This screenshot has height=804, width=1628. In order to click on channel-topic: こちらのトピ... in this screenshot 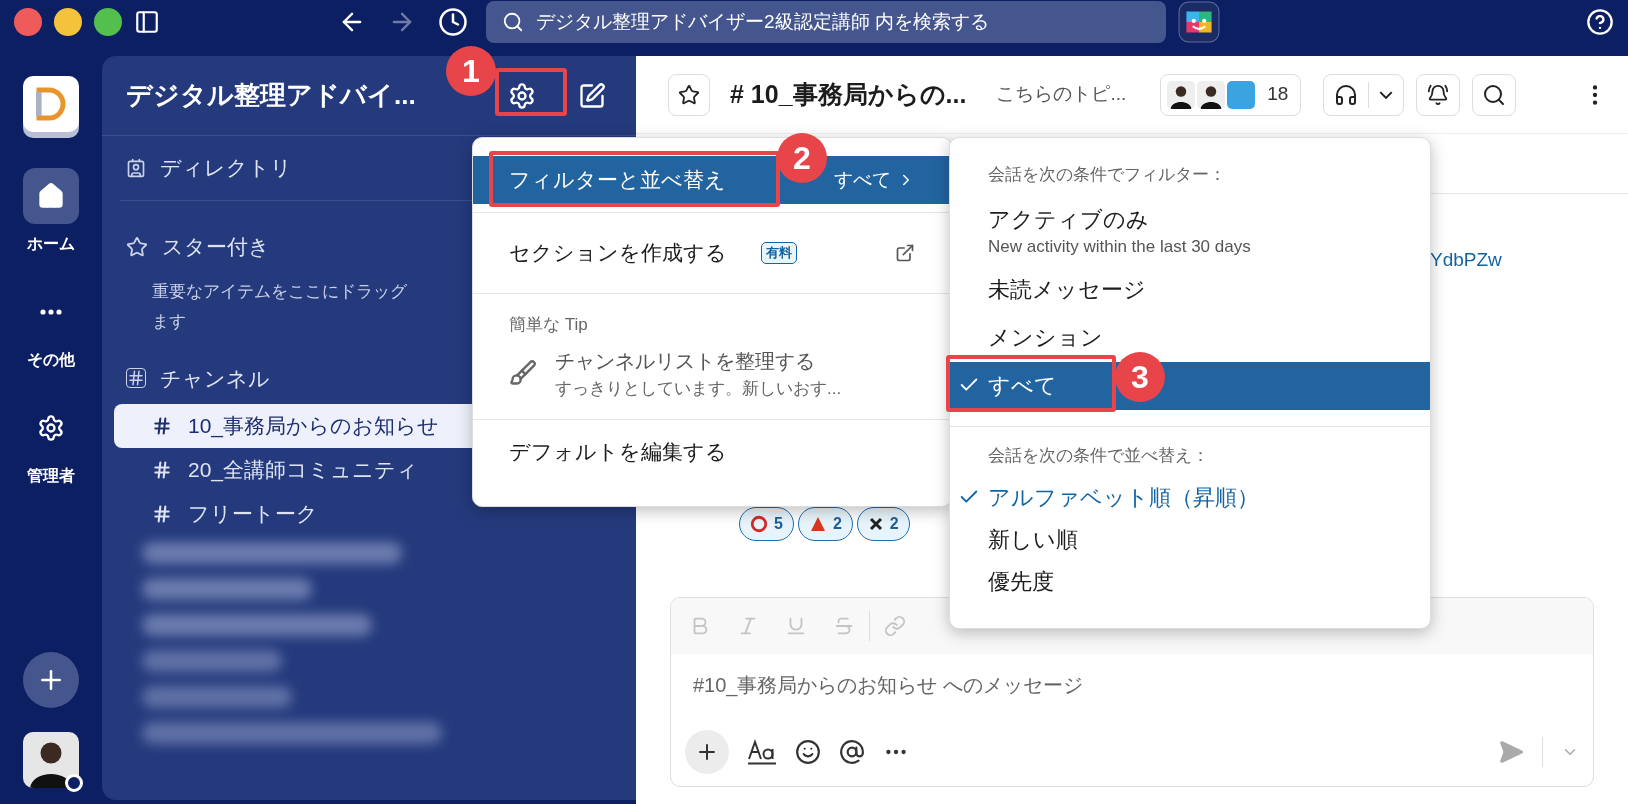, I will do `click(1061, 94)`.